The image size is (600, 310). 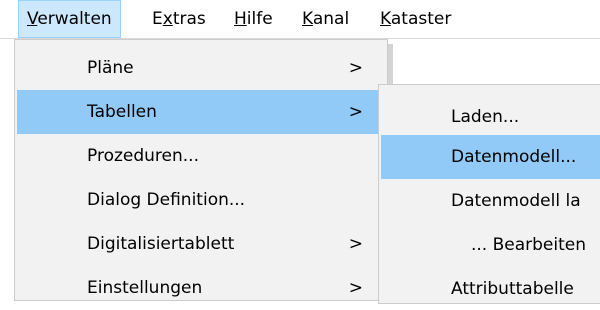 I want to click on menu-kanal-mnemonic: K, so click(x=307, y=19).